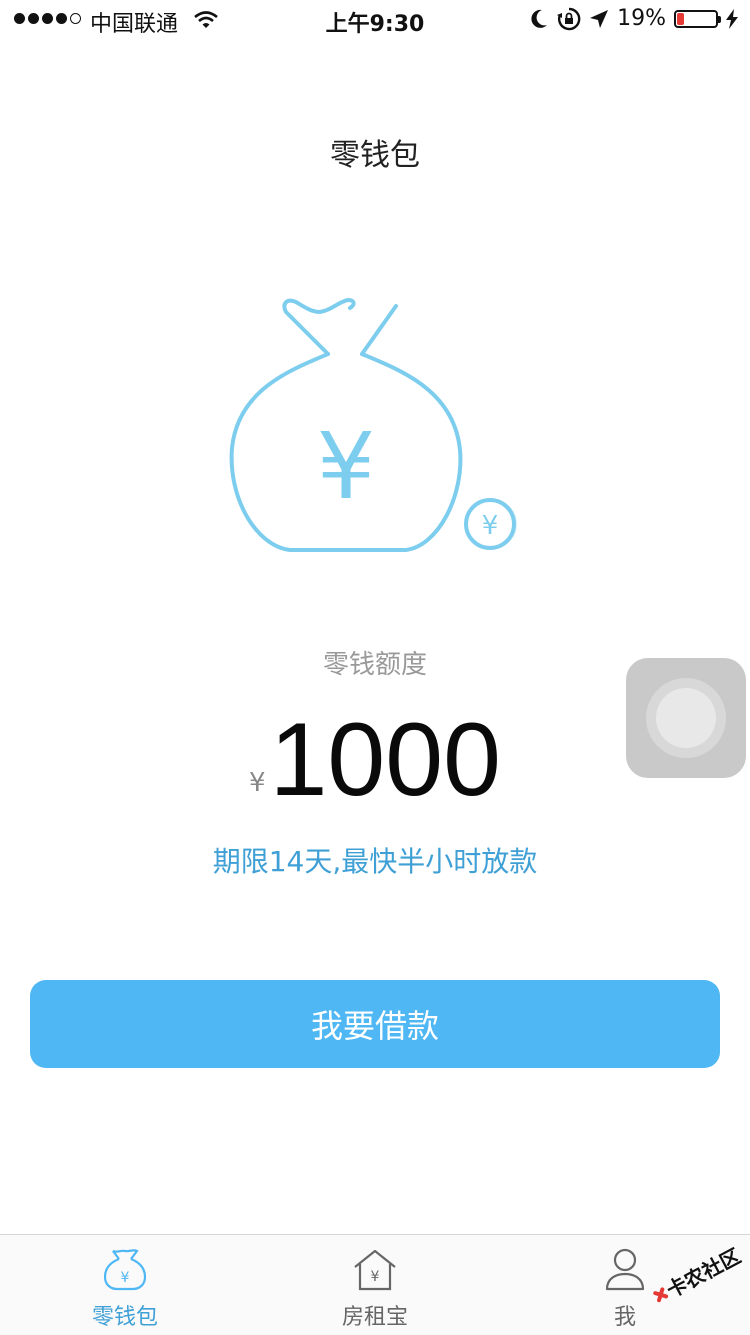  I want to click on tab-bar: ¥ 零钱包 ¥ 房租宝 我, so click(375, 1284).